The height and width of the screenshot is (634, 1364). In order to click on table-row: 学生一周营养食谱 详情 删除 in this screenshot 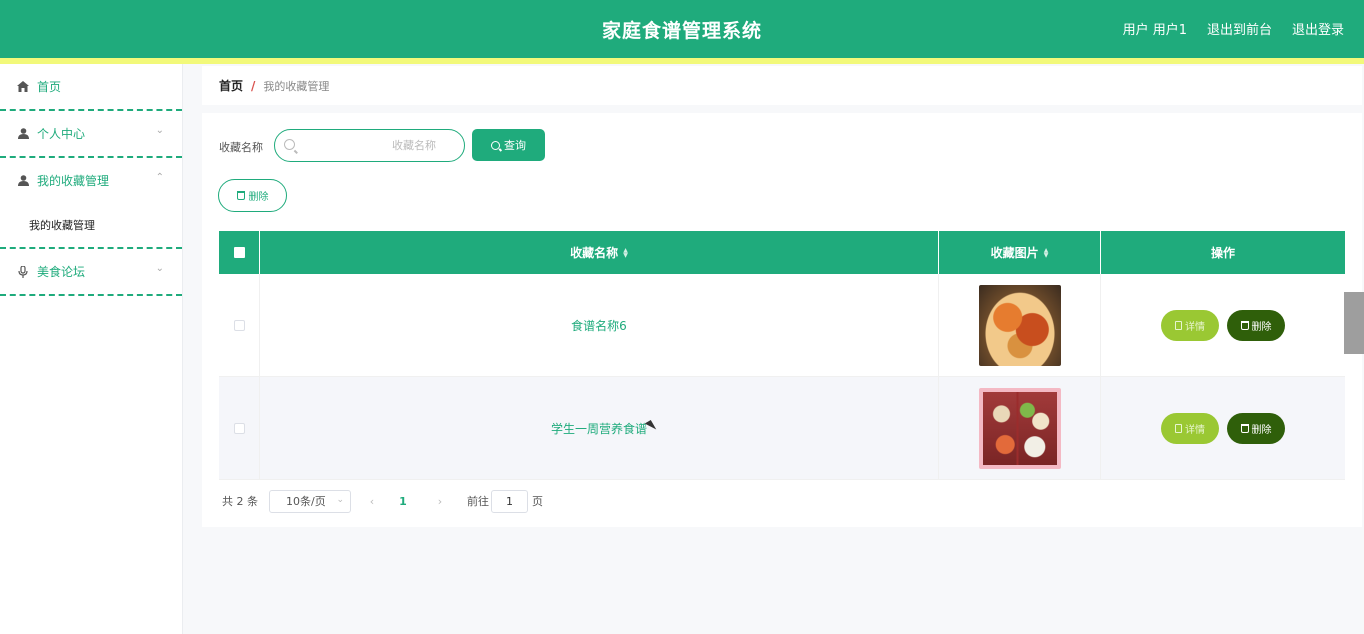, I will do `click(782, 428)`.